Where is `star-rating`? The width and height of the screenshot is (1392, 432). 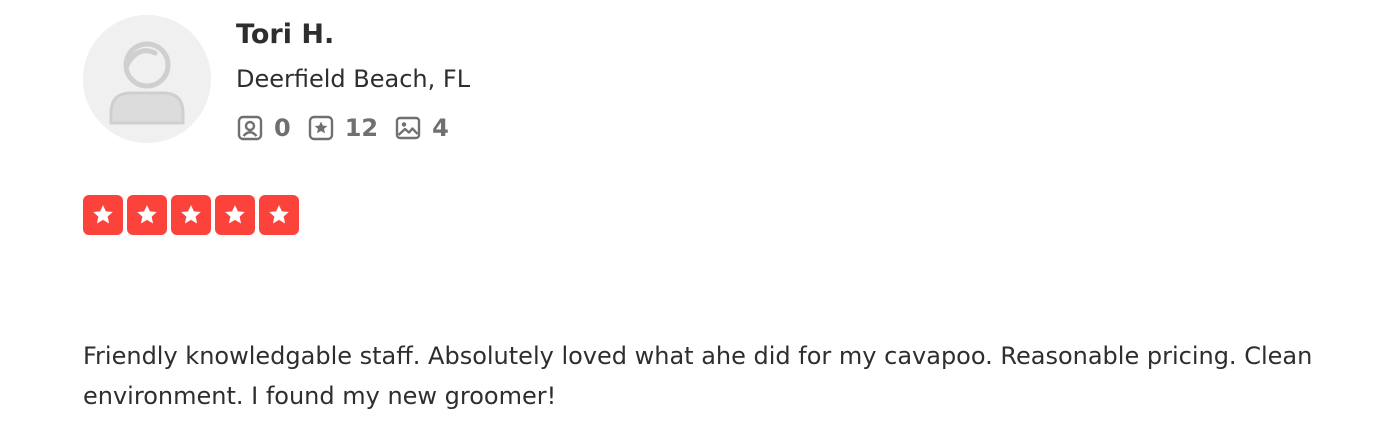 star-rating is located at coordinates (193, 215).